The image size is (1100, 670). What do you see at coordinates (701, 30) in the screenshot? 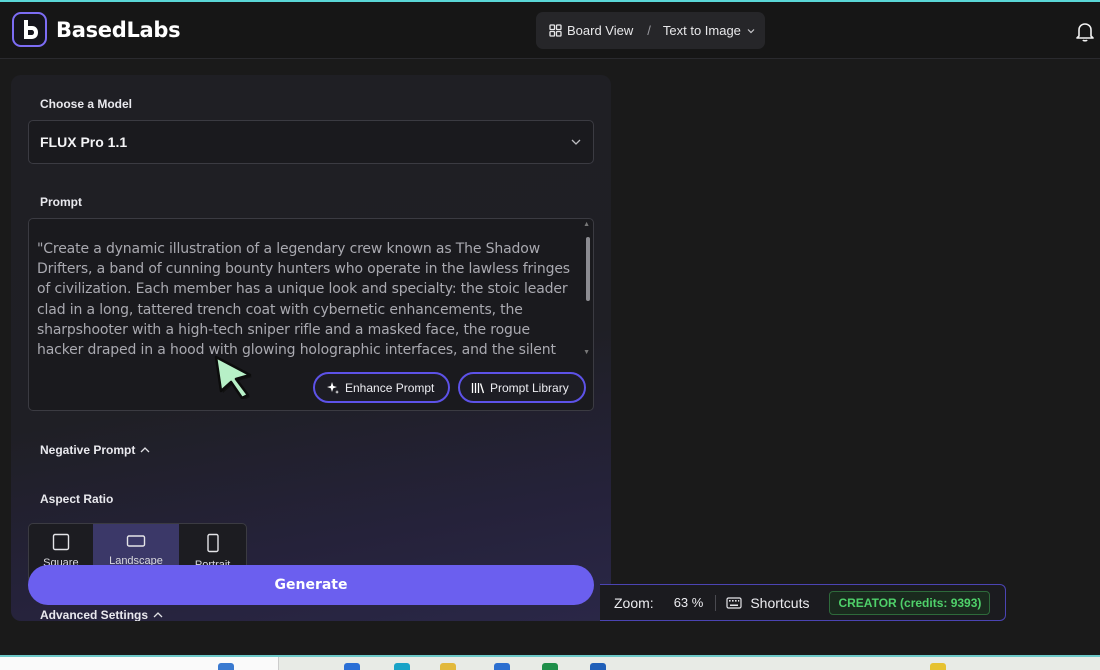
I see `breadcrumb-current-label: Text to Image` at bounding box center [701, 30].